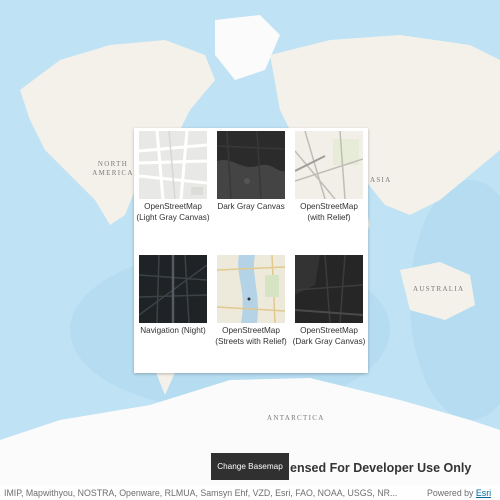  What do you see at coordinates (450, 492) in the screenshot?
I see `powered-by-label: Powered by` at bounding box center [450, 492].